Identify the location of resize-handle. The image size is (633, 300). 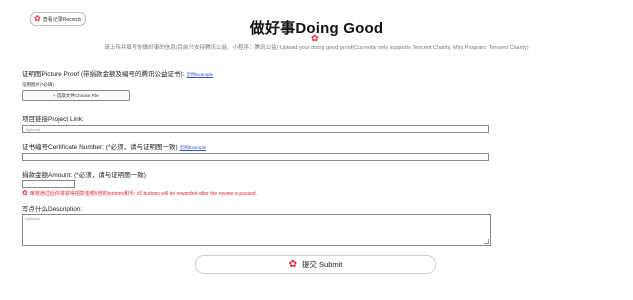
(486, 241).